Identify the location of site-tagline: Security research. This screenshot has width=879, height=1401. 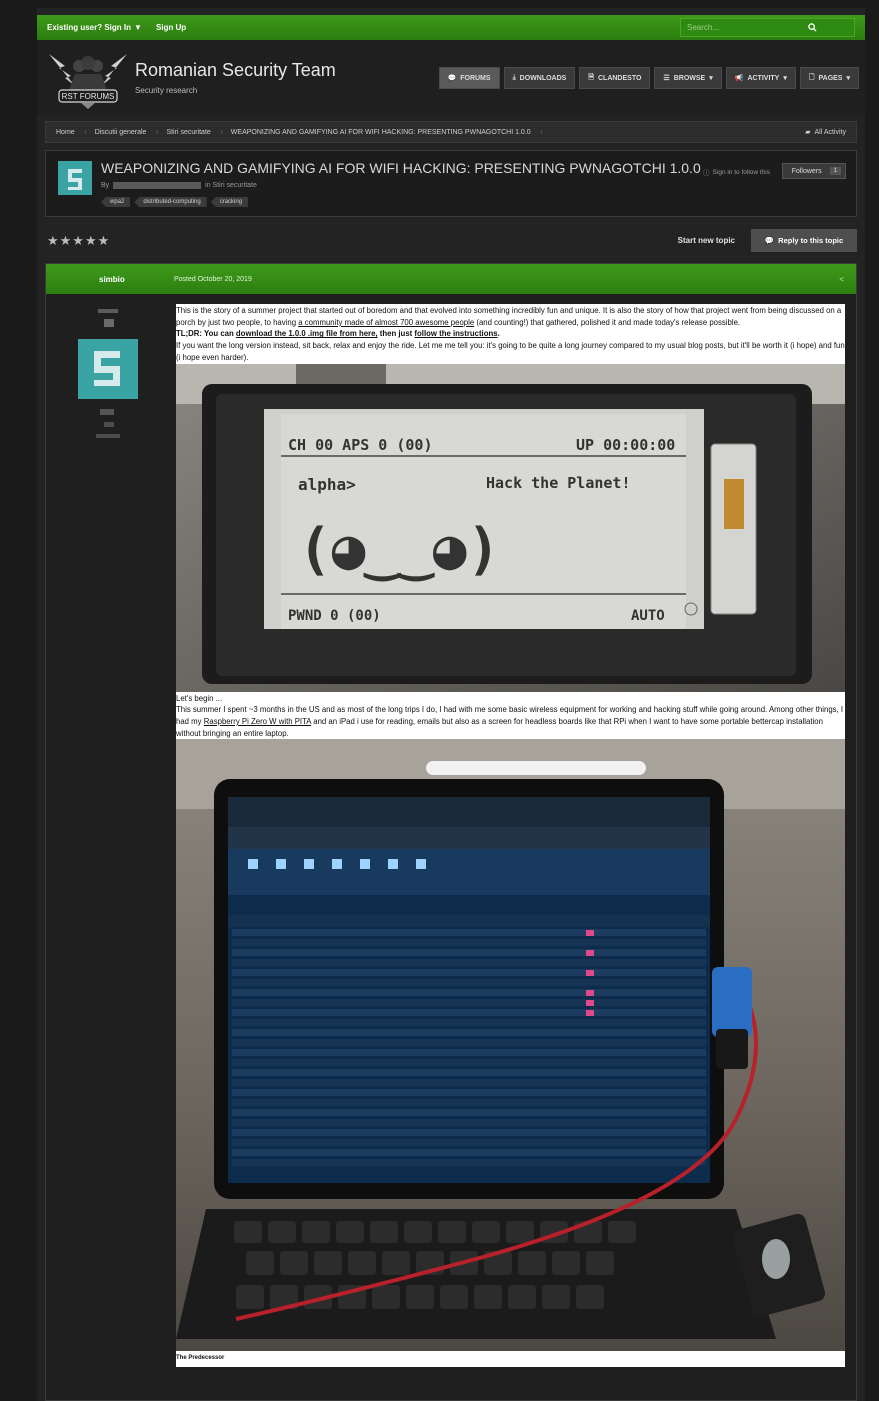
(166, 90).